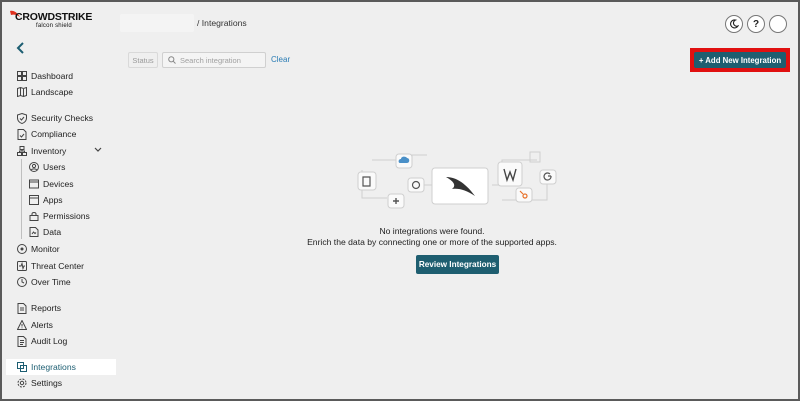  What do you see at coordinates (52, 76) in the screenshot?
I see `sidebar-item-label: Dashboard` at bounding box center [52, 76].